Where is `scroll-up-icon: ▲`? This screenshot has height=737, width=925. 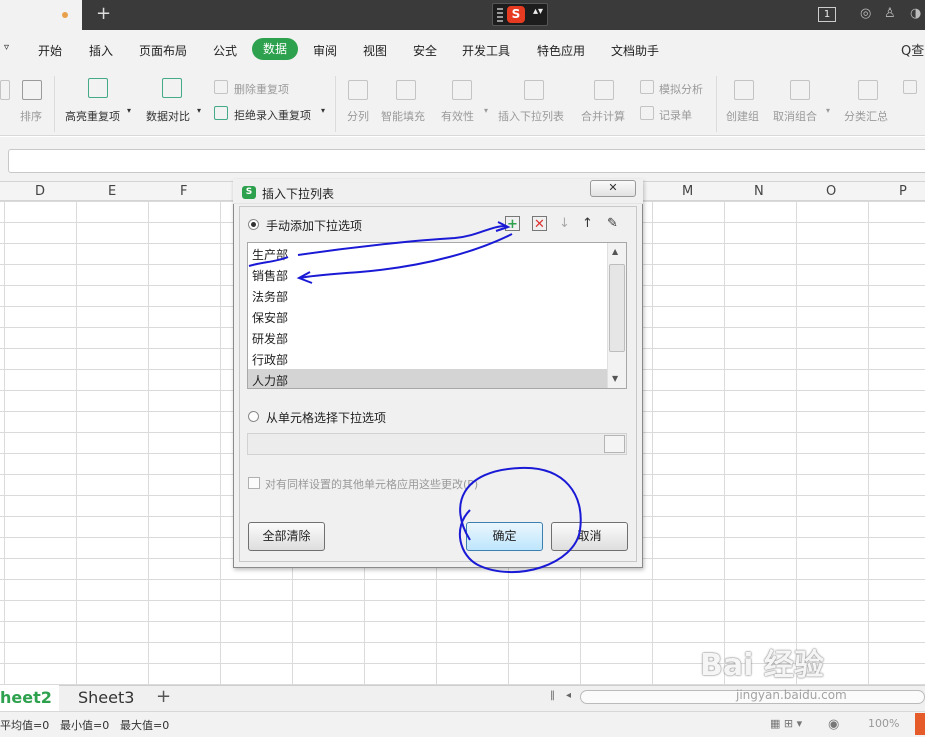 scroll-up-icon: ▲ is located at coordinates (615, 251).